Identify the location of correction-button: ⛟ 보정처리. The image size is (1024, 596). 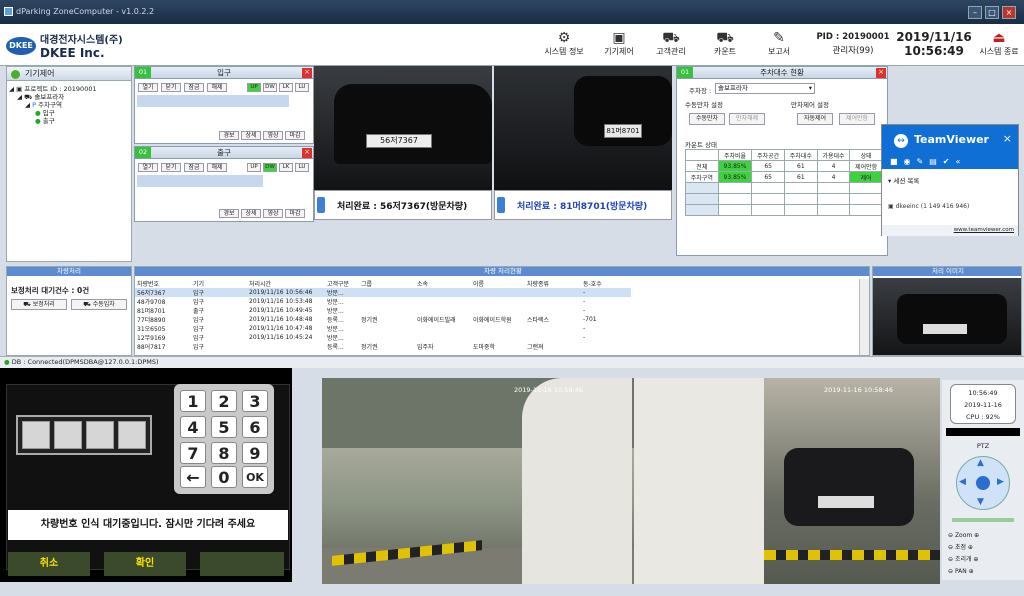
(39, 304).